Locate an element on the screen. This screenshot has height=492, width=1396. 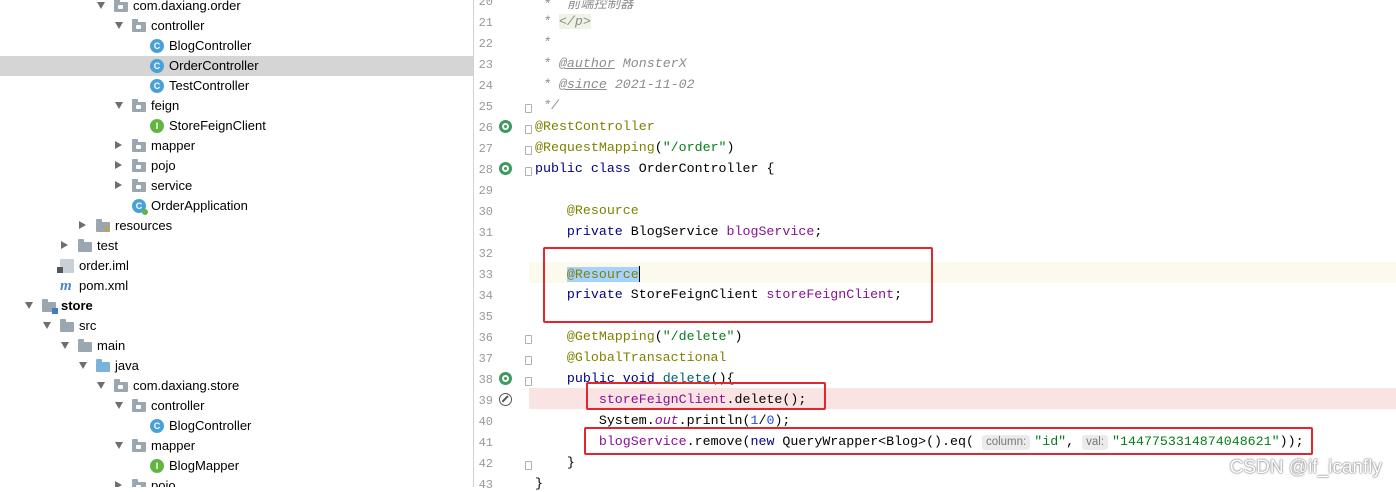
tree-item-service: service is located at coordinates (236, 186).